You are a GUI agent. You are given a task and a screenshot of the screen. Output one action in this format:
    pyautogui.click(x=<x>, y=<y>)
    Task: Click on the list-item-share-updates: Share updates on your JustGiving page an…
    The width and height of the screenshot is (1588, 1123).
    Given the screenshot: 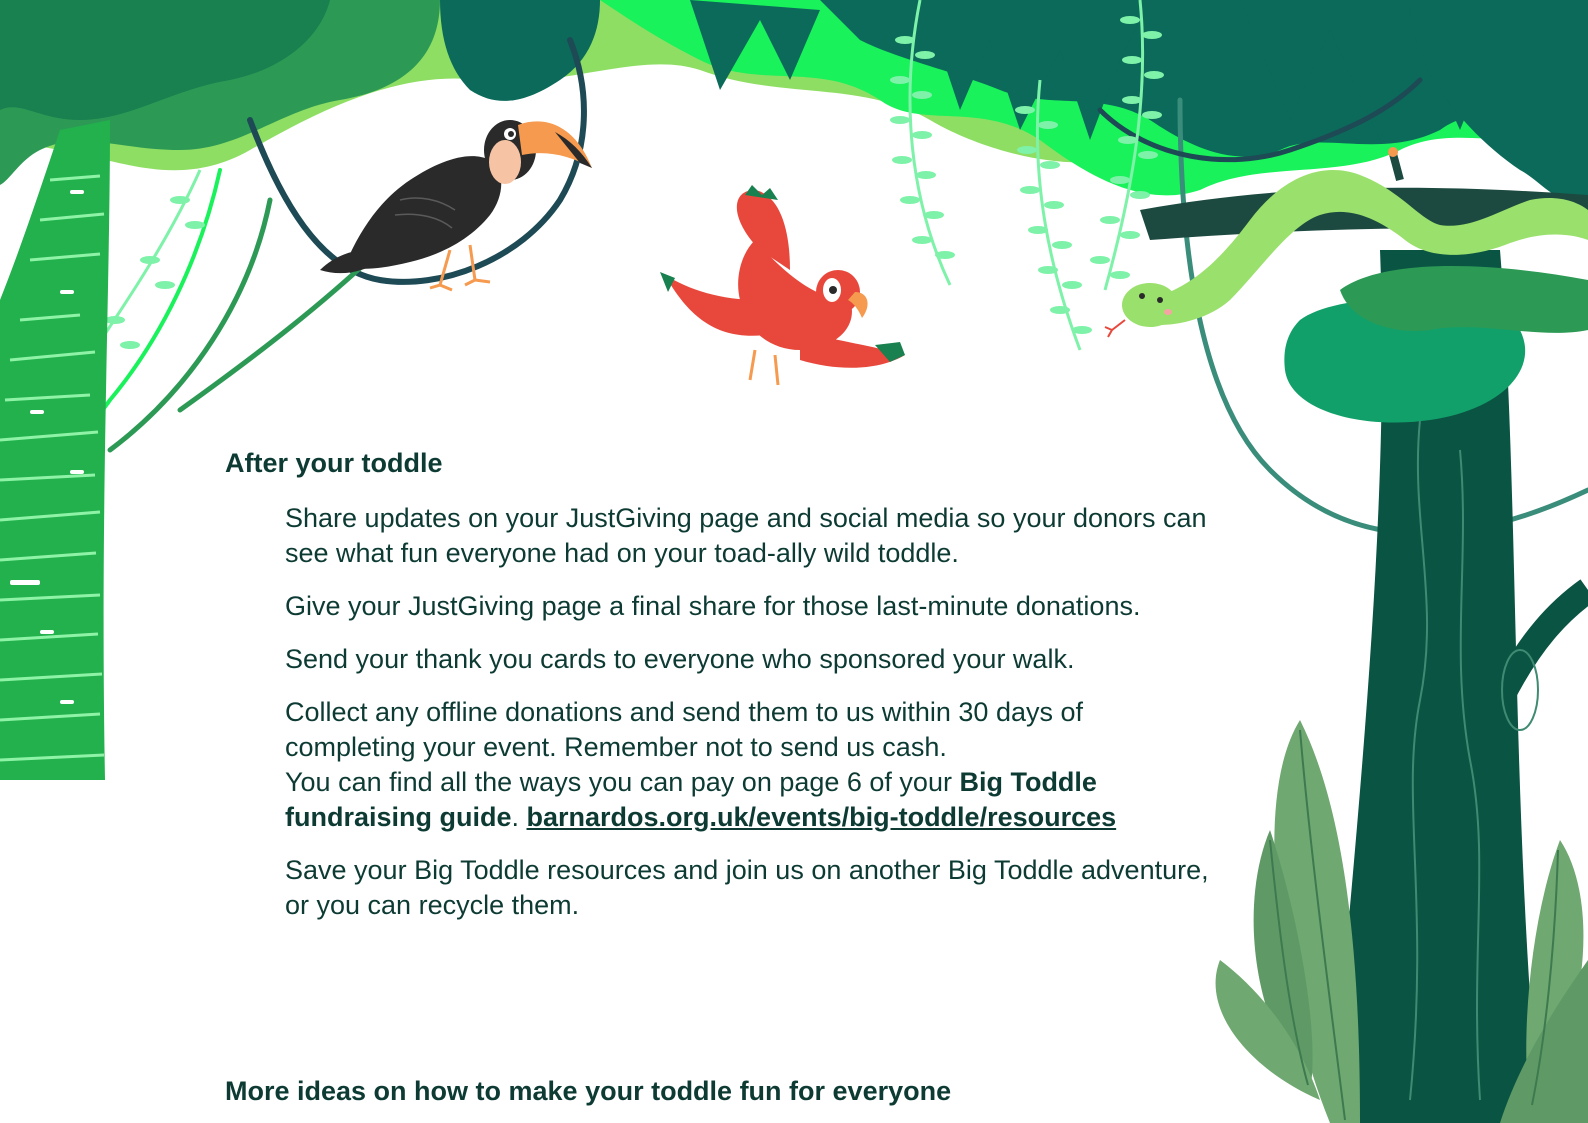 What is the action you would take?
    pyautogui.click(x=746, y=535)
    